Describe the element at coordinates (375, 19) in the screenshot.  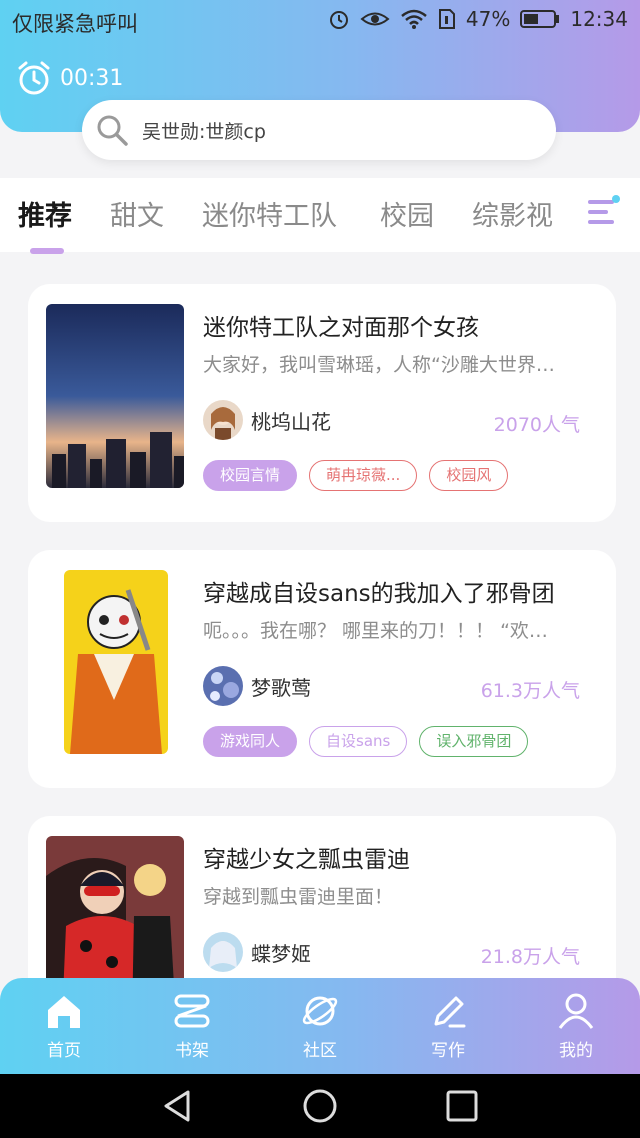
I see `eye-icon` at that location.